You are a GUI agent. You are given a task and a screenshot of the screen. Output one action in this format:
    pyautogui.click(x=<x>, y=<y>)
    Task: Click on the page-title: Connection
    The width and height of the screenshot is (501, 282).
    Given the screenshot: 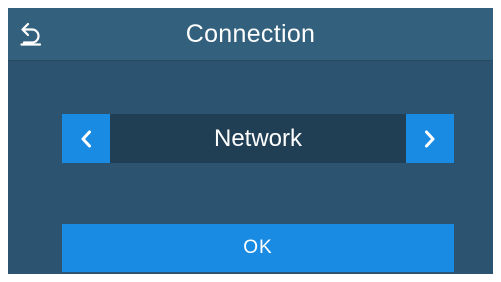 What is the action you would take?
    pyautogui.click(x=250, y=34)
    